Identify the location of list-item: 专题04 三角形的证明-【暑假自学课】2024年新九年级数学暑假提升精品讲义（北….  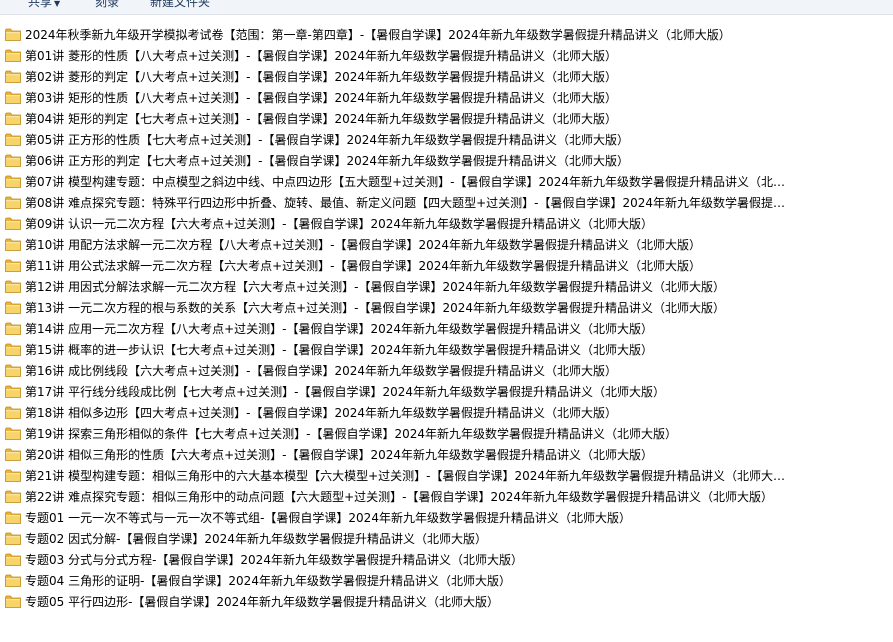
(446, 580).